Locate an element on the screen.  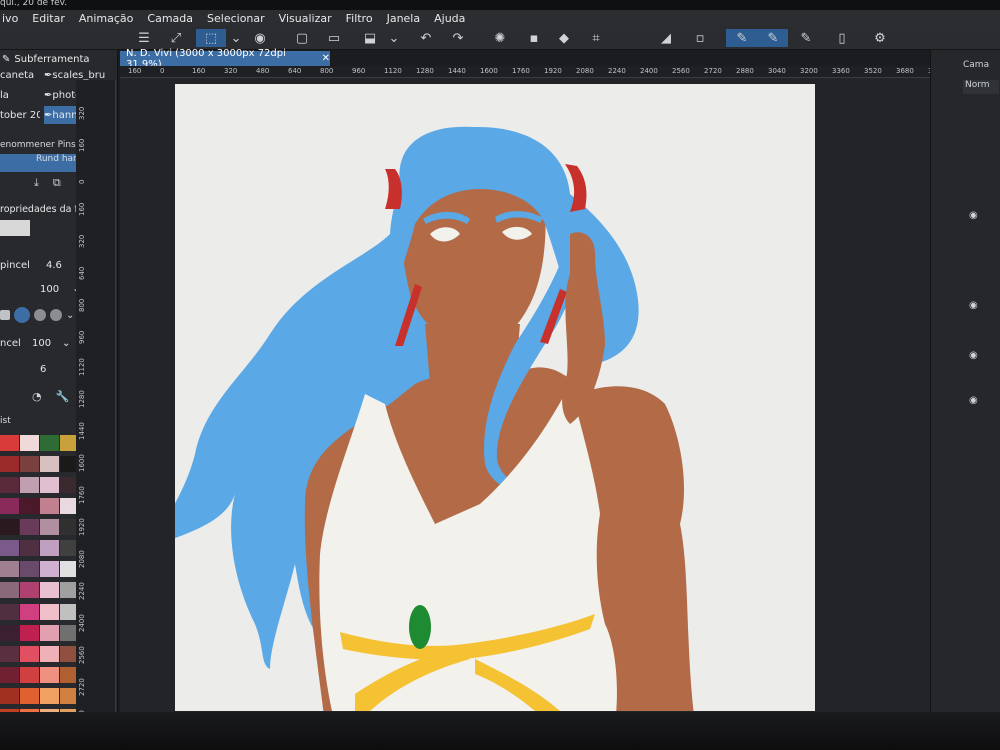
loading-icon: ✺ is located at coordinates (500, 38).